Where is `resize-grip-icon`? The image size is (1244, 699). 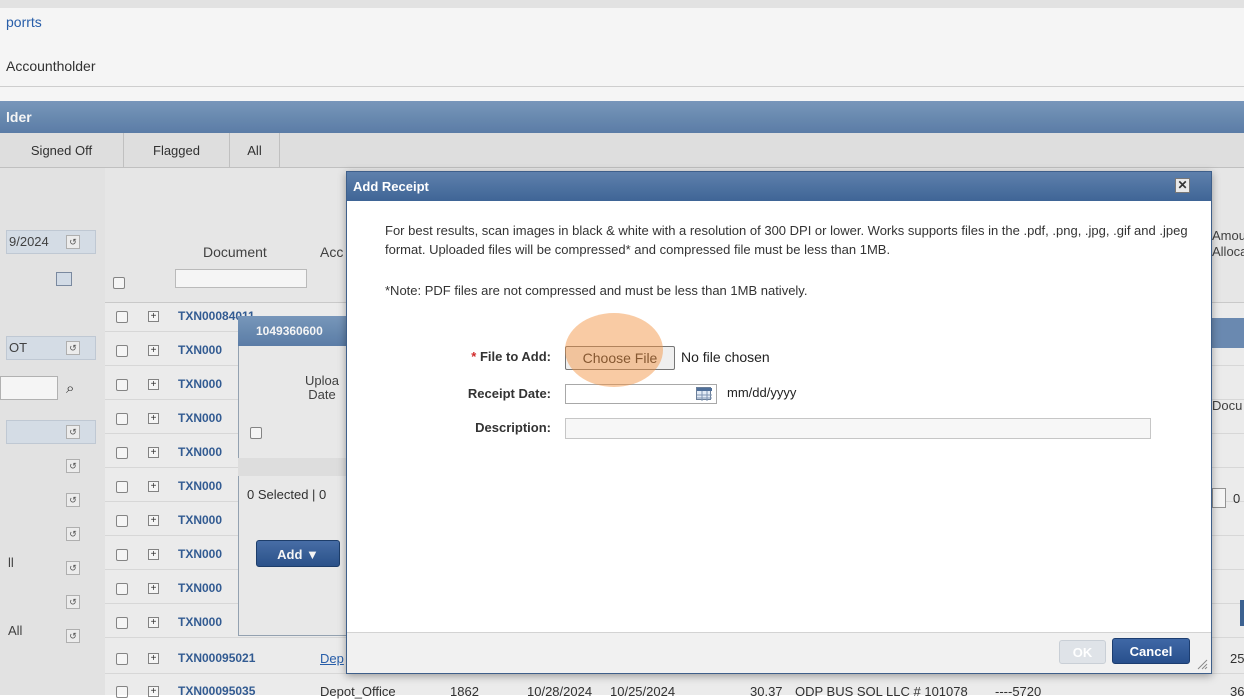
resize-grip-icon is located at coordinates (1202, 664).